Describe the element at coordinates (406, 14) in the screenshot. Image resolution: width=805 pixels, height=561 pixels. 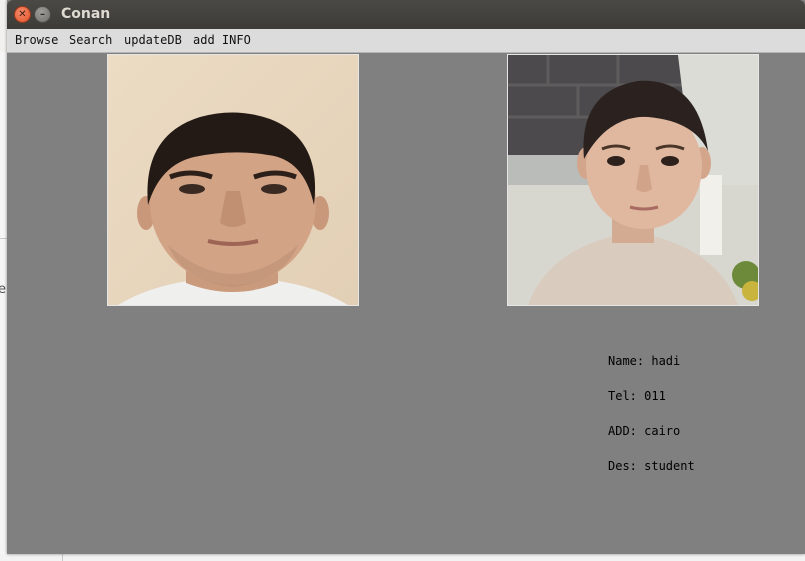
I see `title-bar: ✕ – Conan` at that location.